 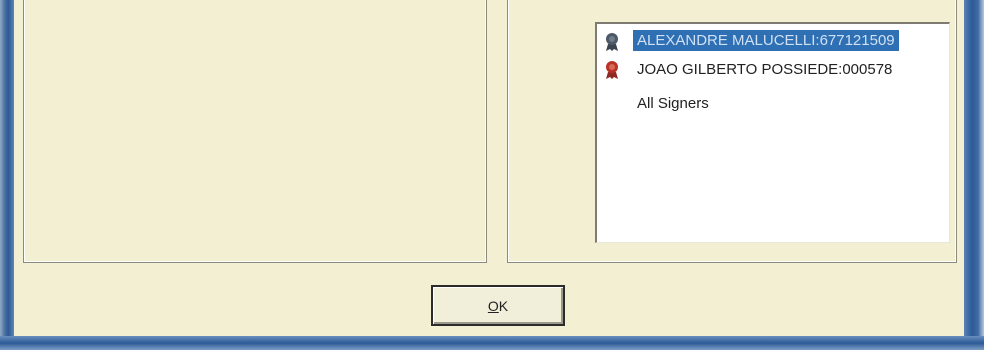 I want to click on window-frame-bottom, so click(x=492, y=343).